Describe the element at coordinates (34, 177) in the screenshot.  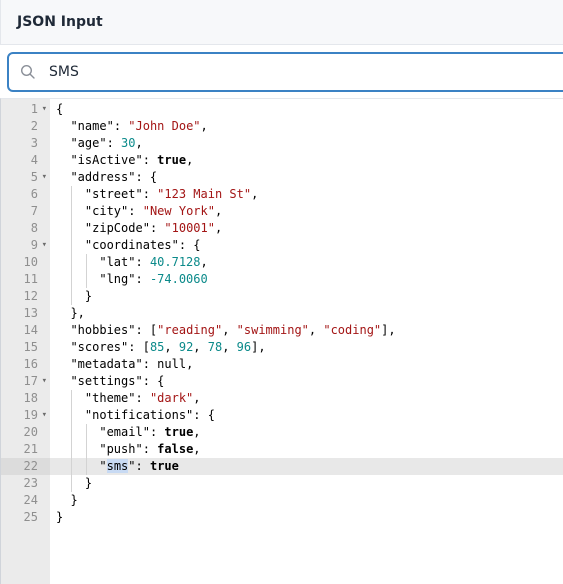
I see `line-number: 5` at that location.